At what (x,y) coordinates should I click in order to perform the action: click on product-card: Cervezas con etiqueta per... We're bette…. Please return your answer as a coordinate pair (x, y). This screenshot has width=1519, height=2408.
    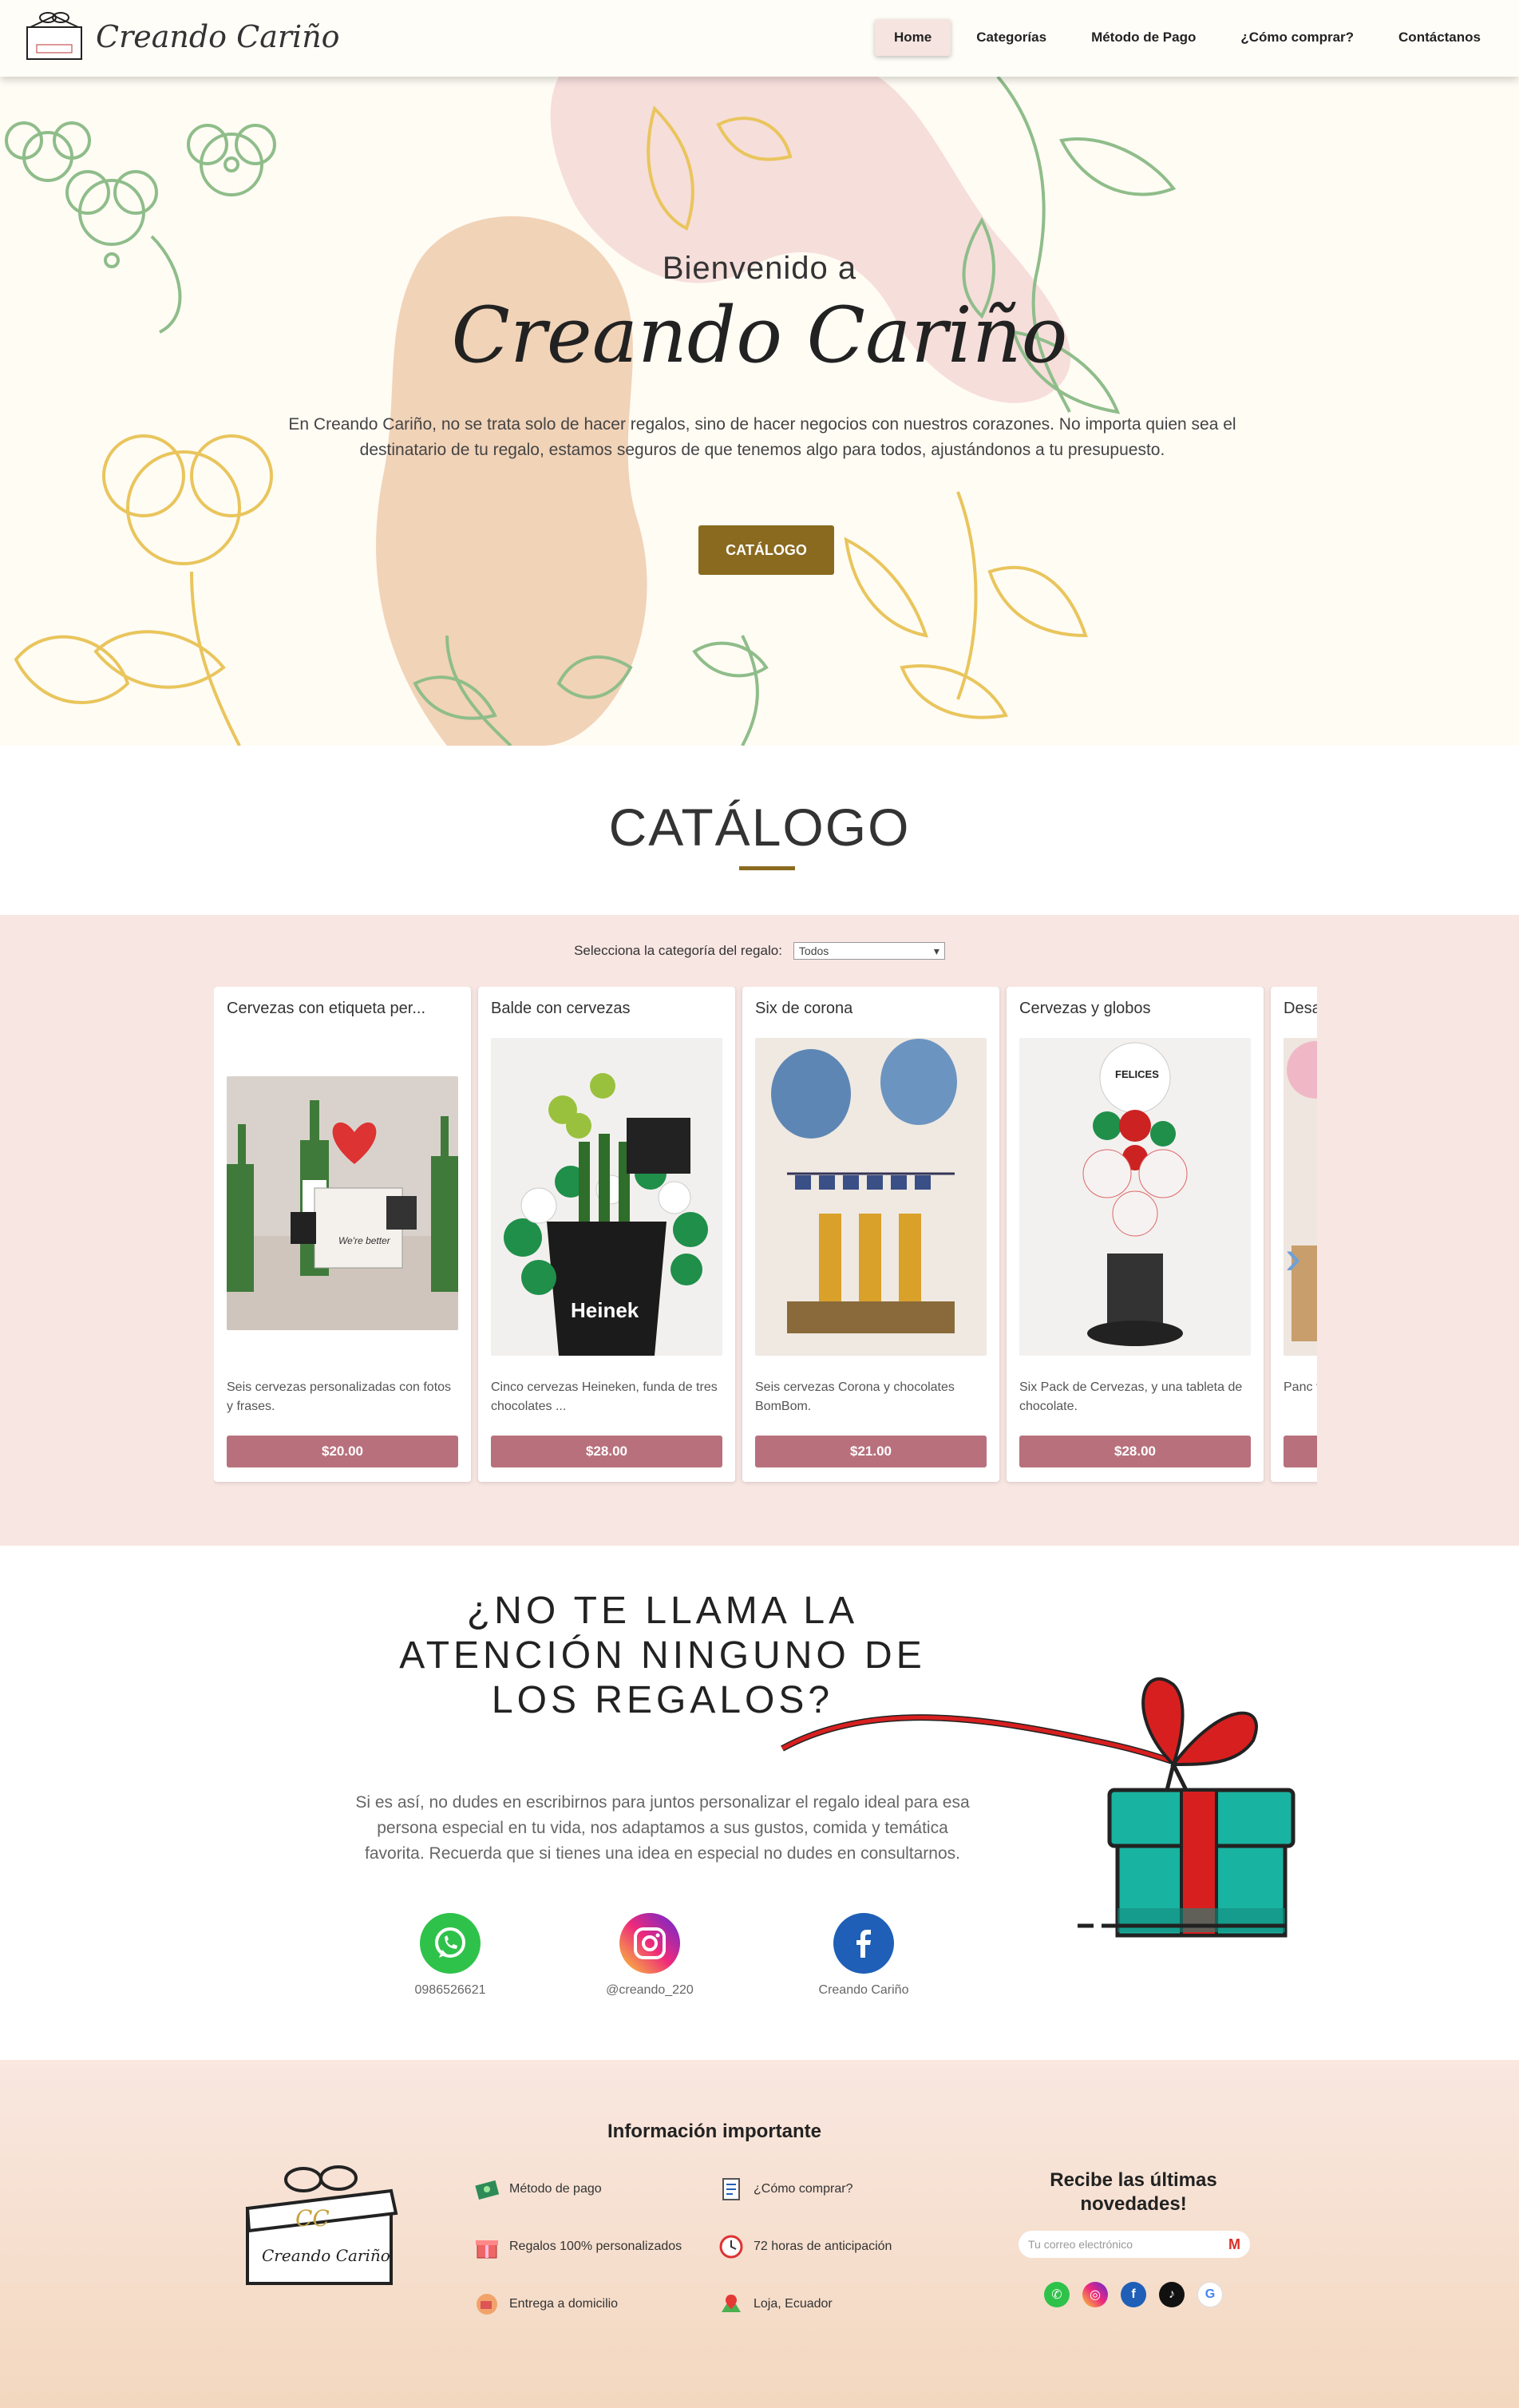
    Looking at the image, I should click on (342, 1234).